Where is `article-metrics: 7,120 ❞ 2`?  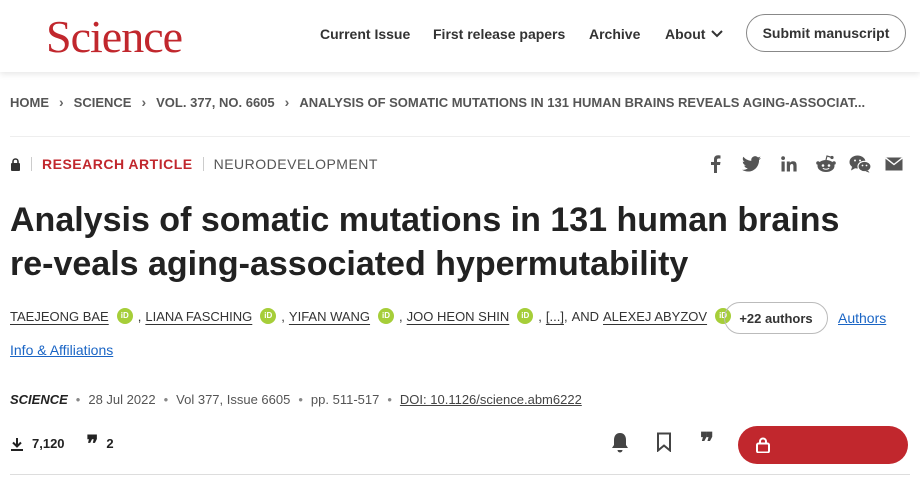 article-metrics: 7,120 ❞ 2 is located at coordinates (62, 443).